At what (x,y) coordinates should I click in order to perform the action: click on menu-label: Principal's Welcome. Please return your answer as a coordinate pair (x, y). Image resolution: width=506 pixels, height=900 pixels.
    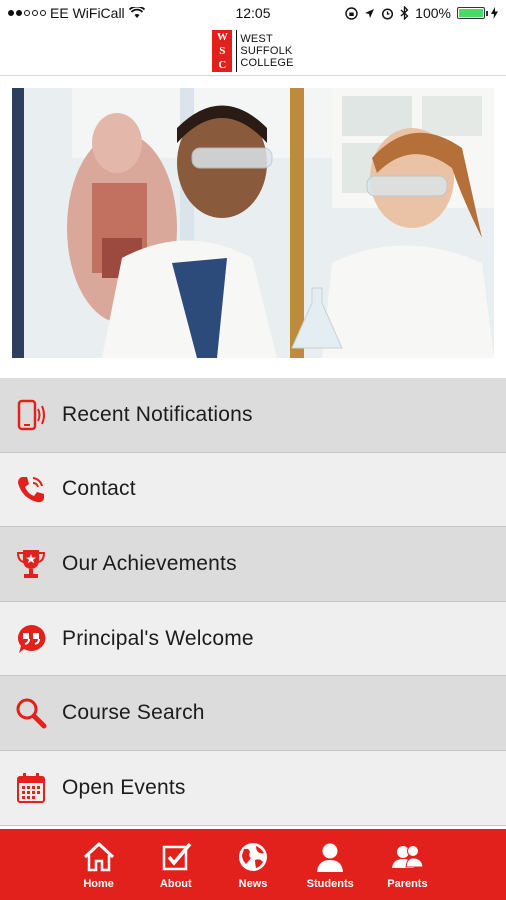
    Looking at the image, I should click on (158, 638).